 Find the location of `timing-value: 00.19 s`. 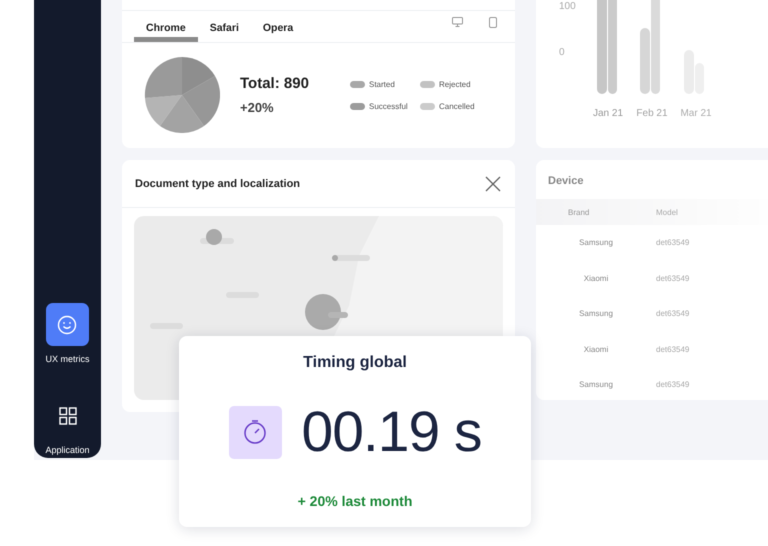

timing-value: 00.19 s is located at coordinates (392, 432).